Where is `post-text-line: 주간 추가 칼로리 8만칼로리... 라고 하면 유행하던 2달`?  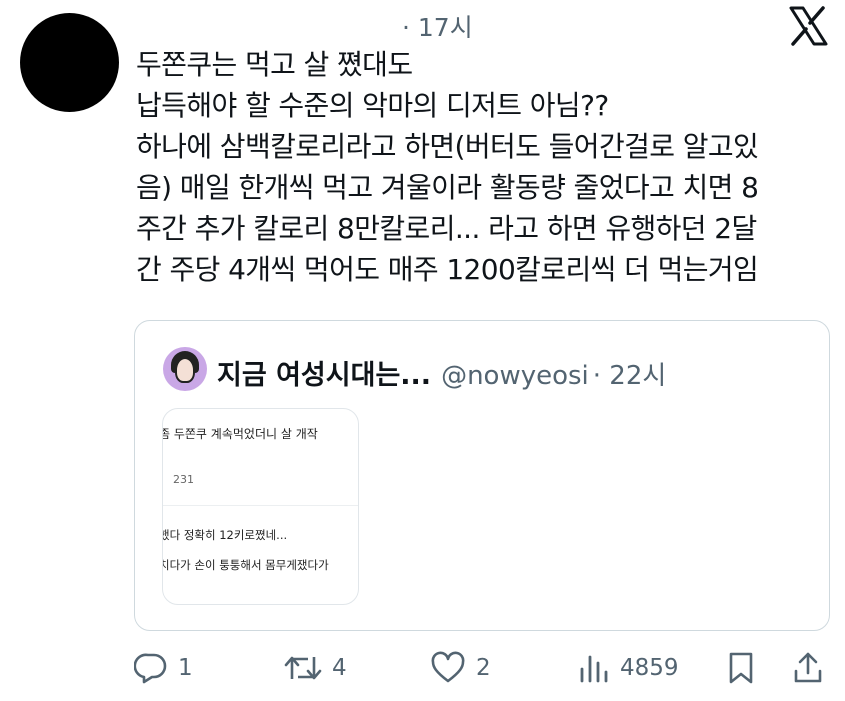 post-text-line: 주간 추가 칼로리 8만칼로리... 라고 하면 유행하던 2달 is located at coordinates (446, 228).